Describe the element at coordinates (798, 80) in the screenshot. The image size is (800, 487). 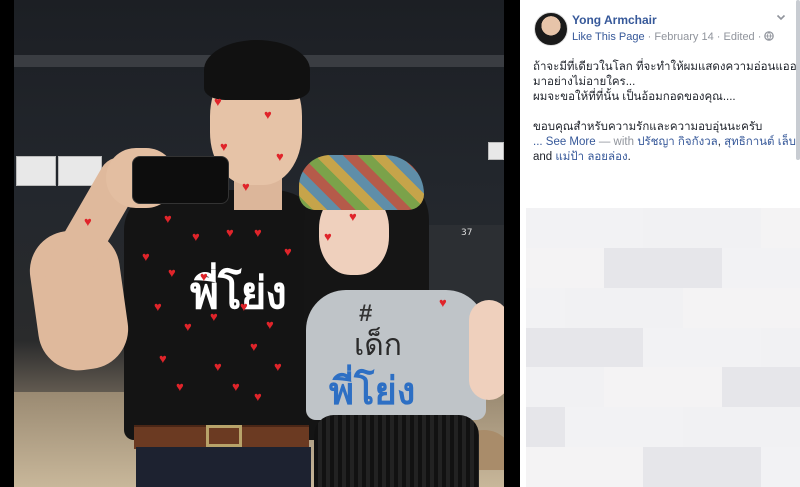
I see `scrollbar` at that location.